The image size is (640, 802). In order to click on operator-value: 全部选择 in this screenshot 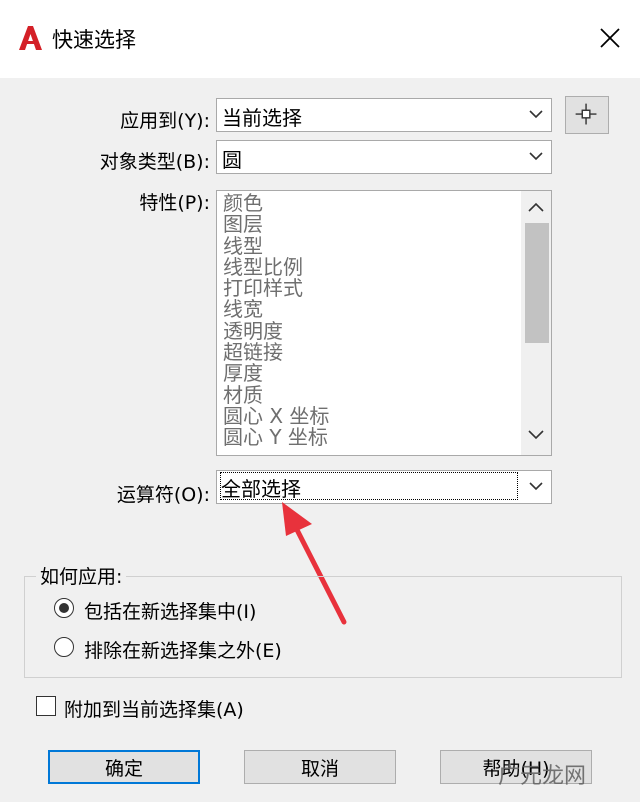, I will do `click(369, 486)`.